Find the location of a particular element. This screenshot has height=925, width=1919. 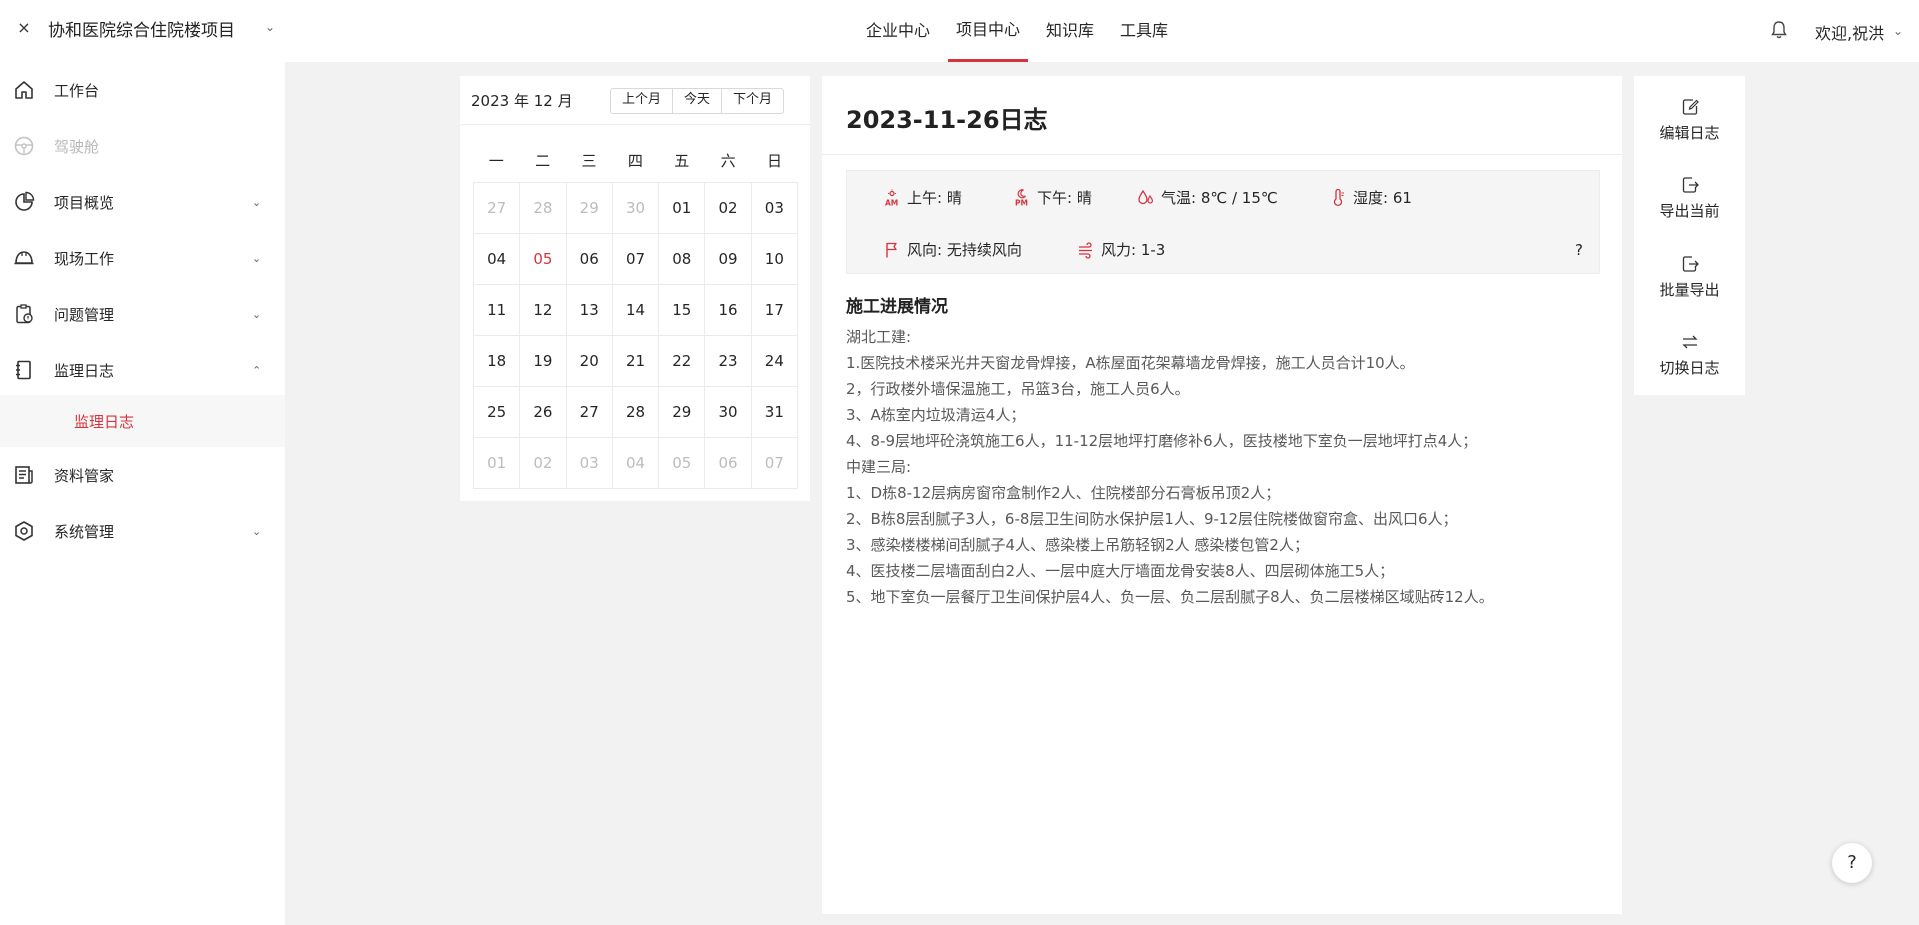

weather-wind-direction: 风向: 无持续风向 is located at coordinates (952, 249).